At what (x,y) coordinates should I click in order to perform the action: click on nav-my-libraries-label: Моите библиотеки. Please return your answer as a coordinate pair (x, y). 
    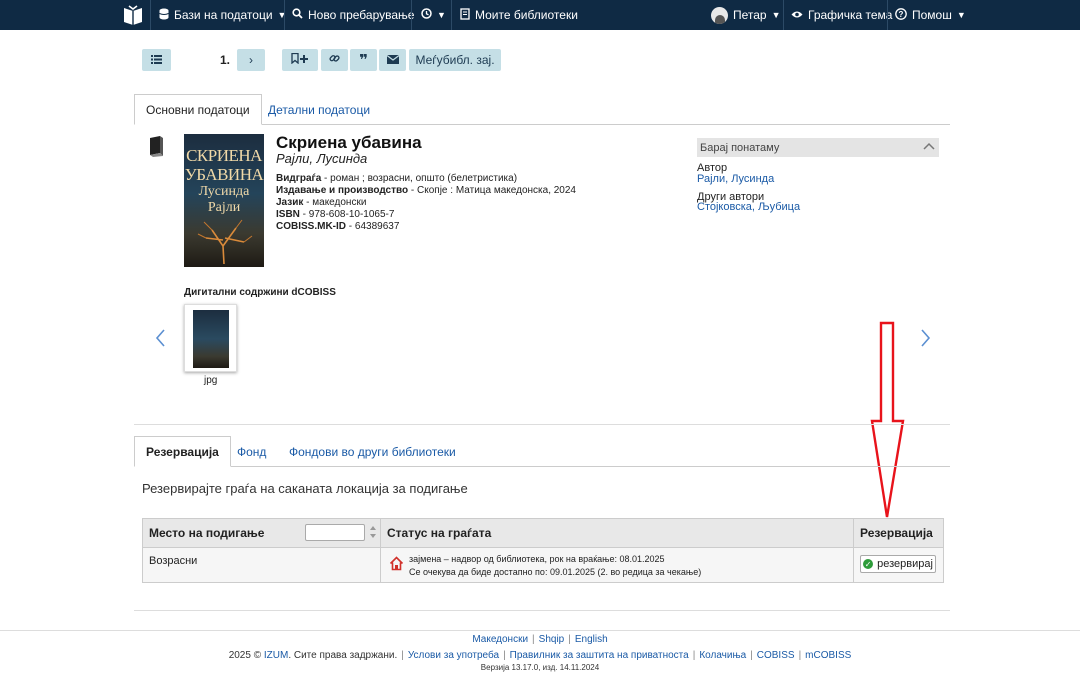
    Looking at the image, I should click on (526, 15).